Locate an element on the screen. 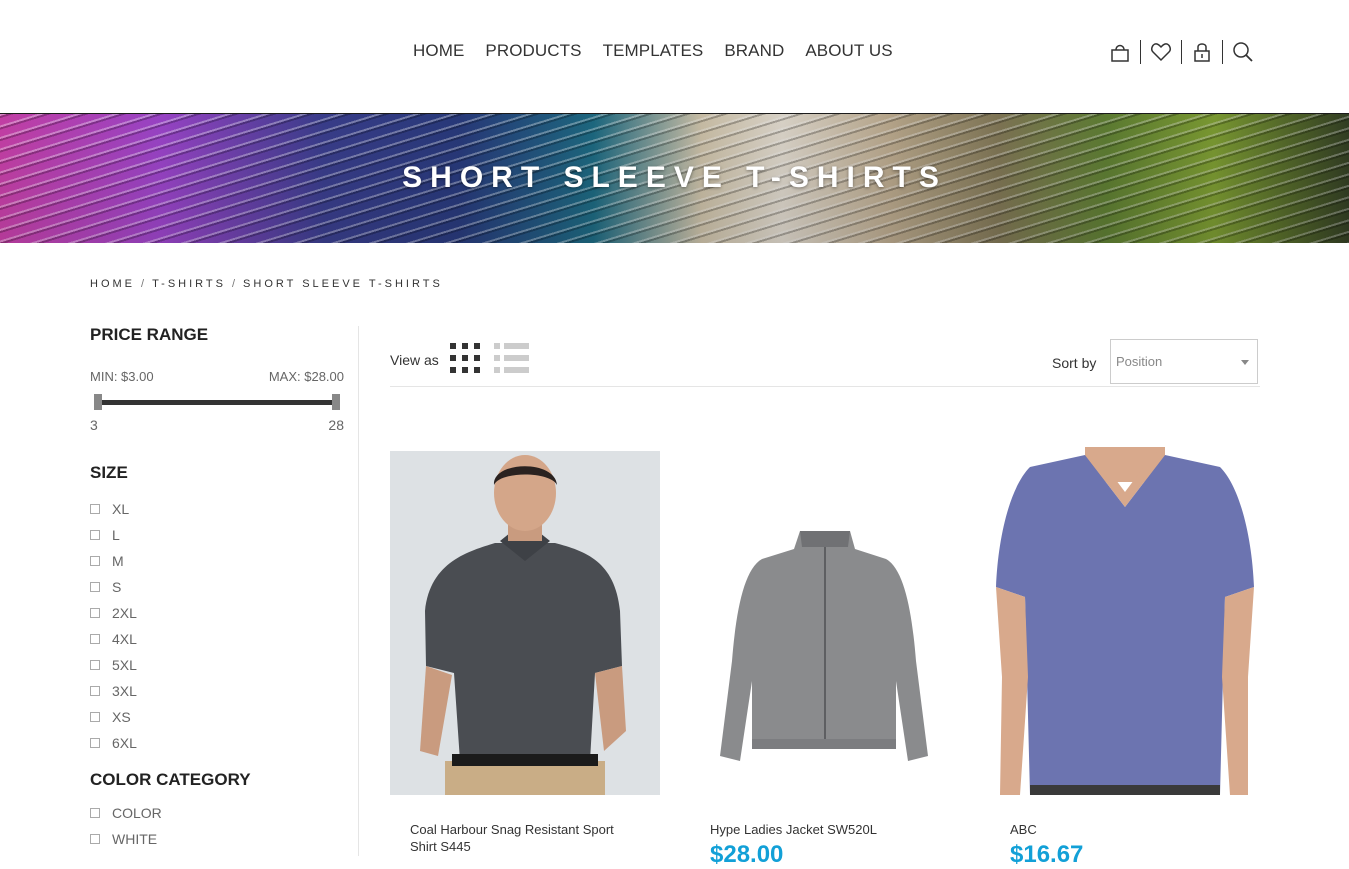 This screenshot has height=869, width=1349. size-option-xs: XS is located at coordinates (113, 717).